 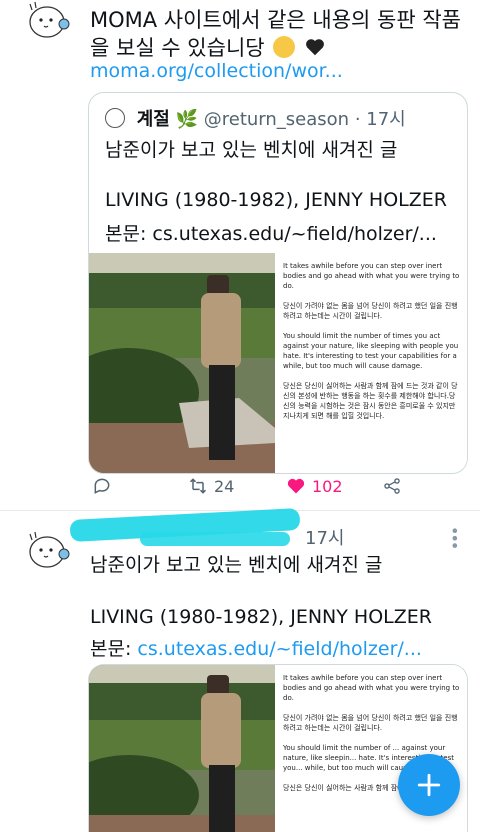 What do you see at coordinates (153, 119) in the screenshot?
I see `quoted-author-name: 계절` at bounding box center [153, 119].